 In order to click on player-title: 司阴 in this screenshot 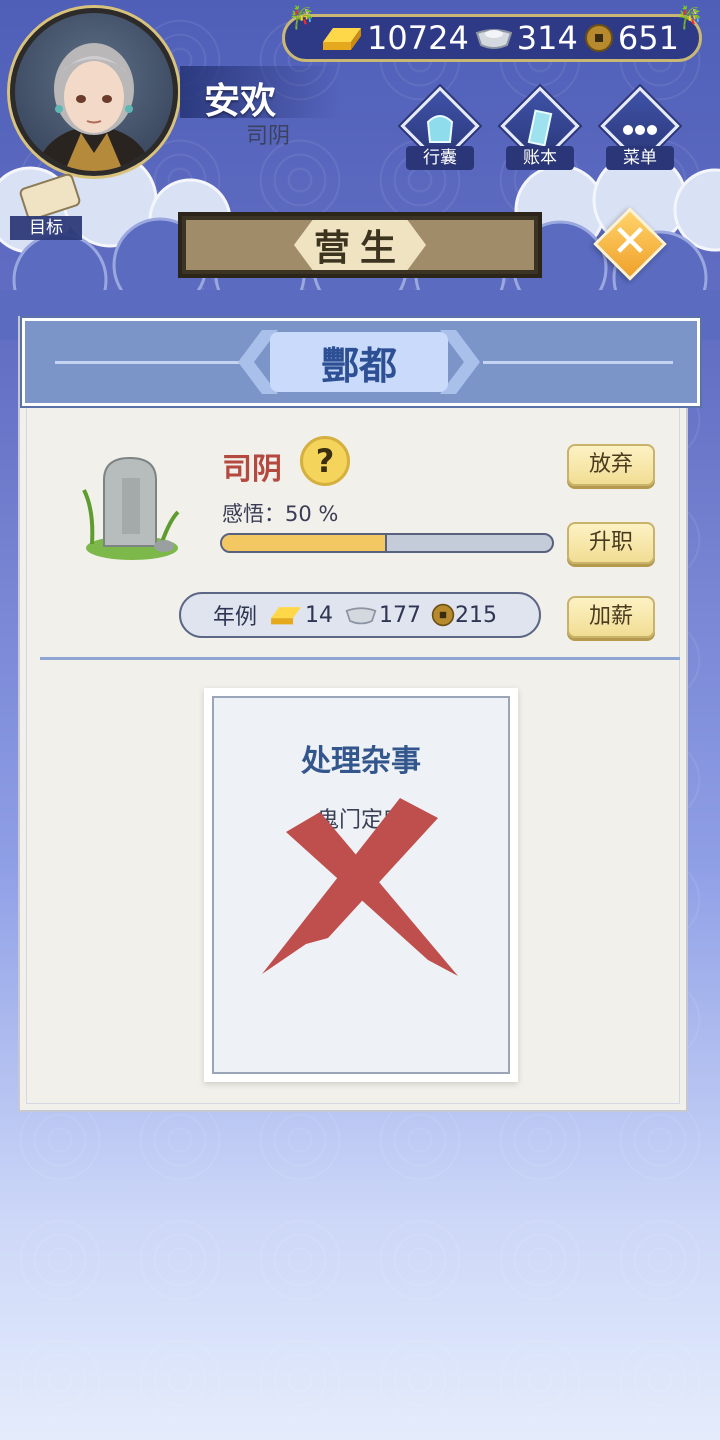, I will do `click(268, 136)`.